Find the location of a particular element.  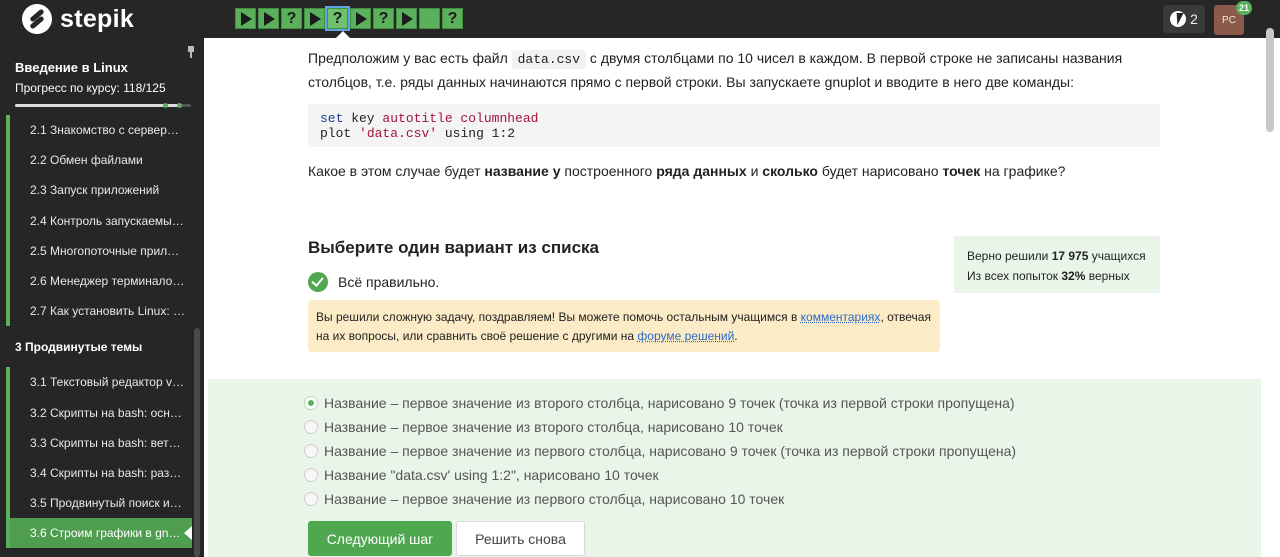

sidebar-item-label: 3 Продвинутые темы is located at coordinates (79, 346).